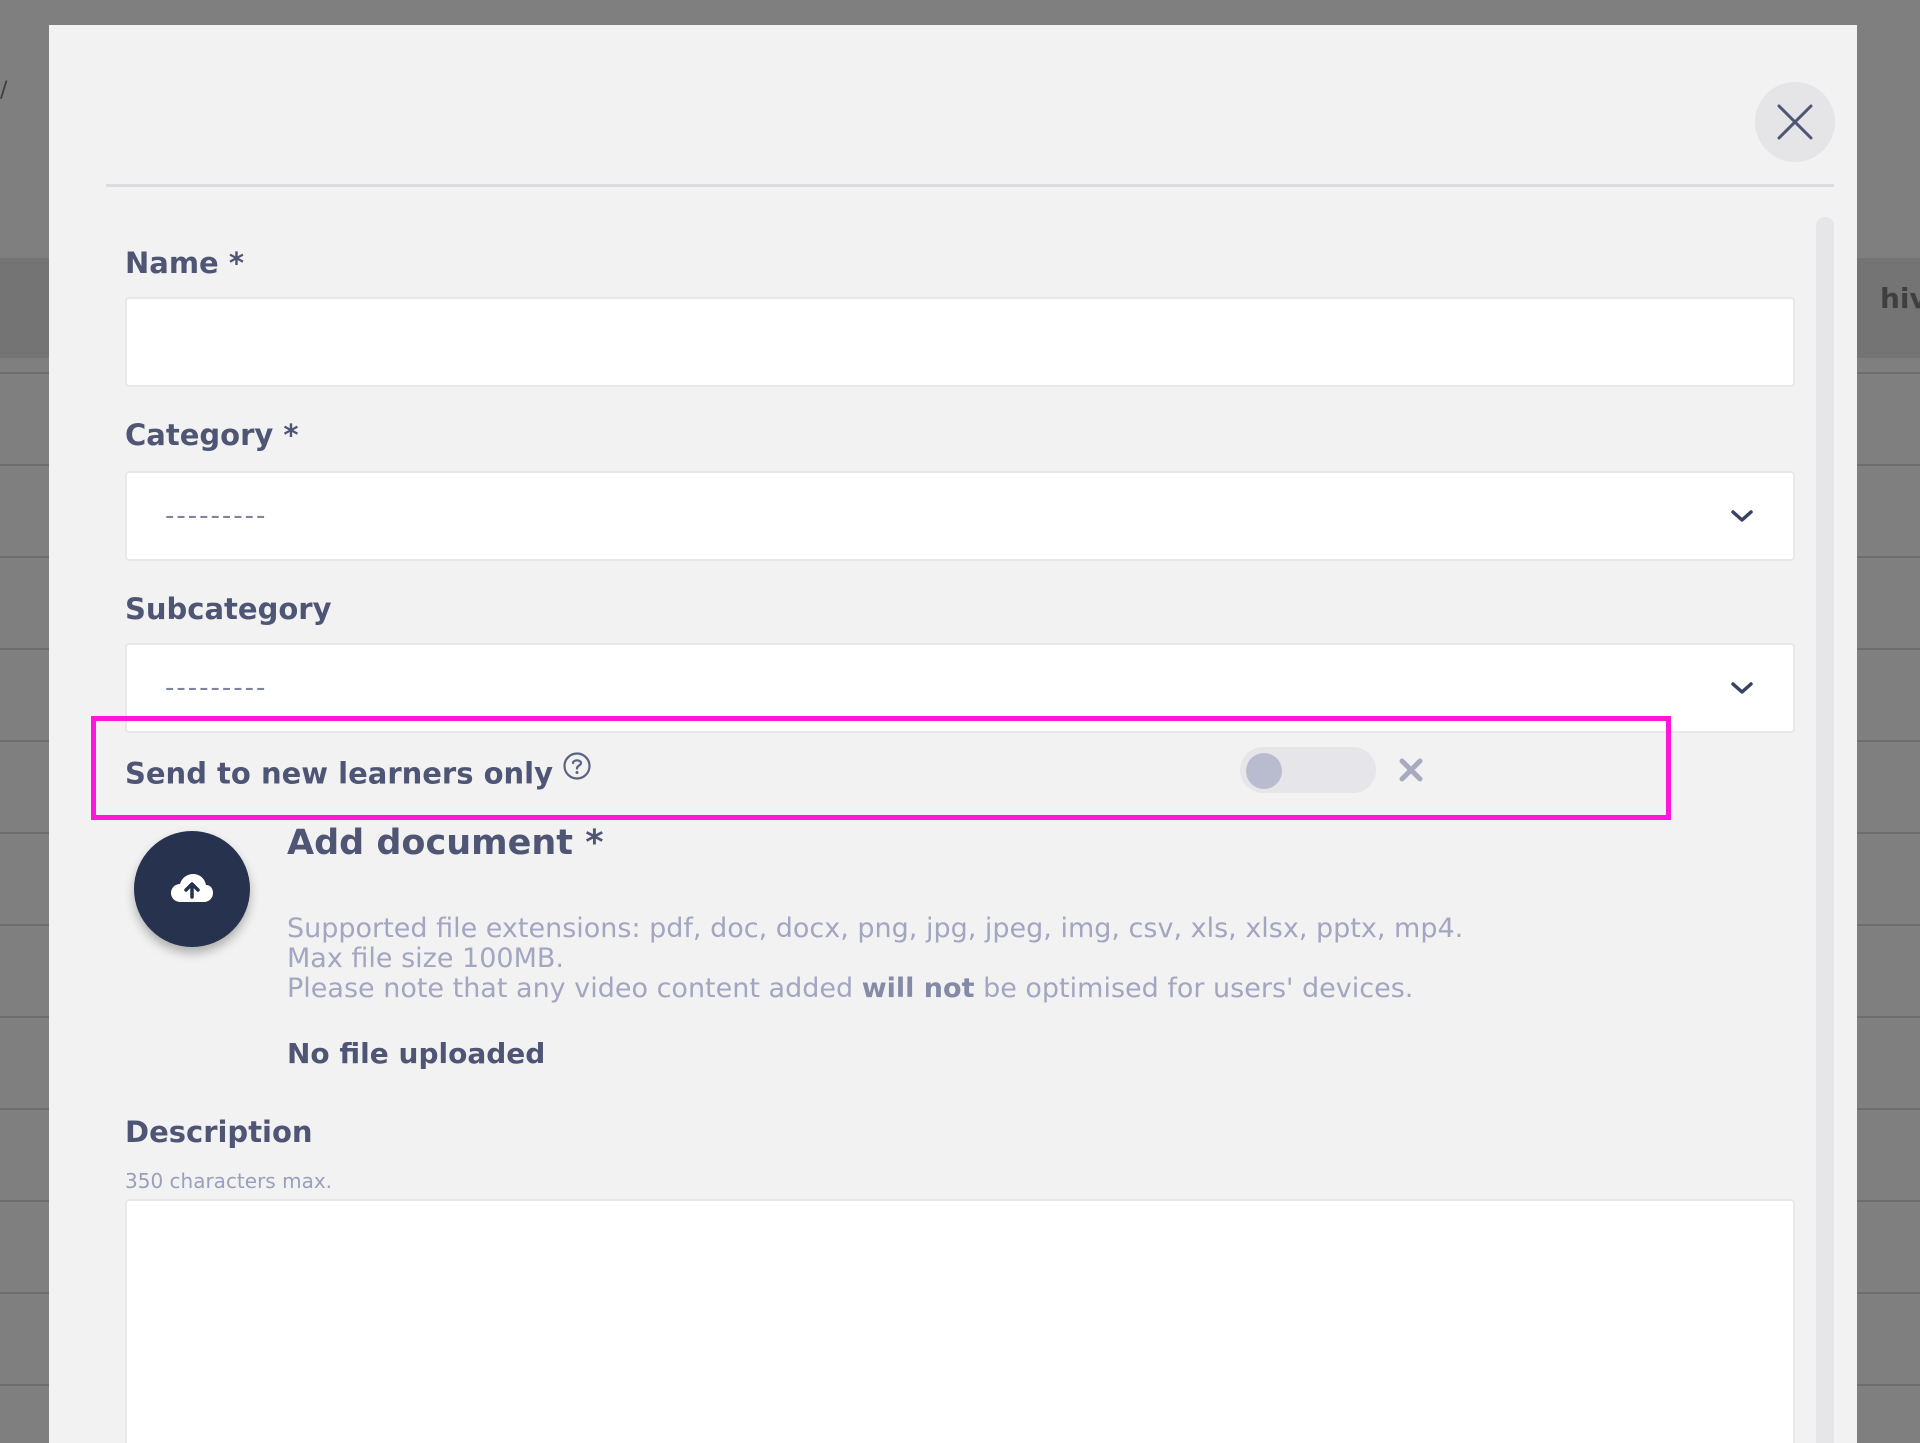 Image resolution: width=1920 pixels, height=1443 pixels. What do you see at coordinates (212, 435) in the screenshot?
I see `category-label: Category *` at bounding box center [212, 435].